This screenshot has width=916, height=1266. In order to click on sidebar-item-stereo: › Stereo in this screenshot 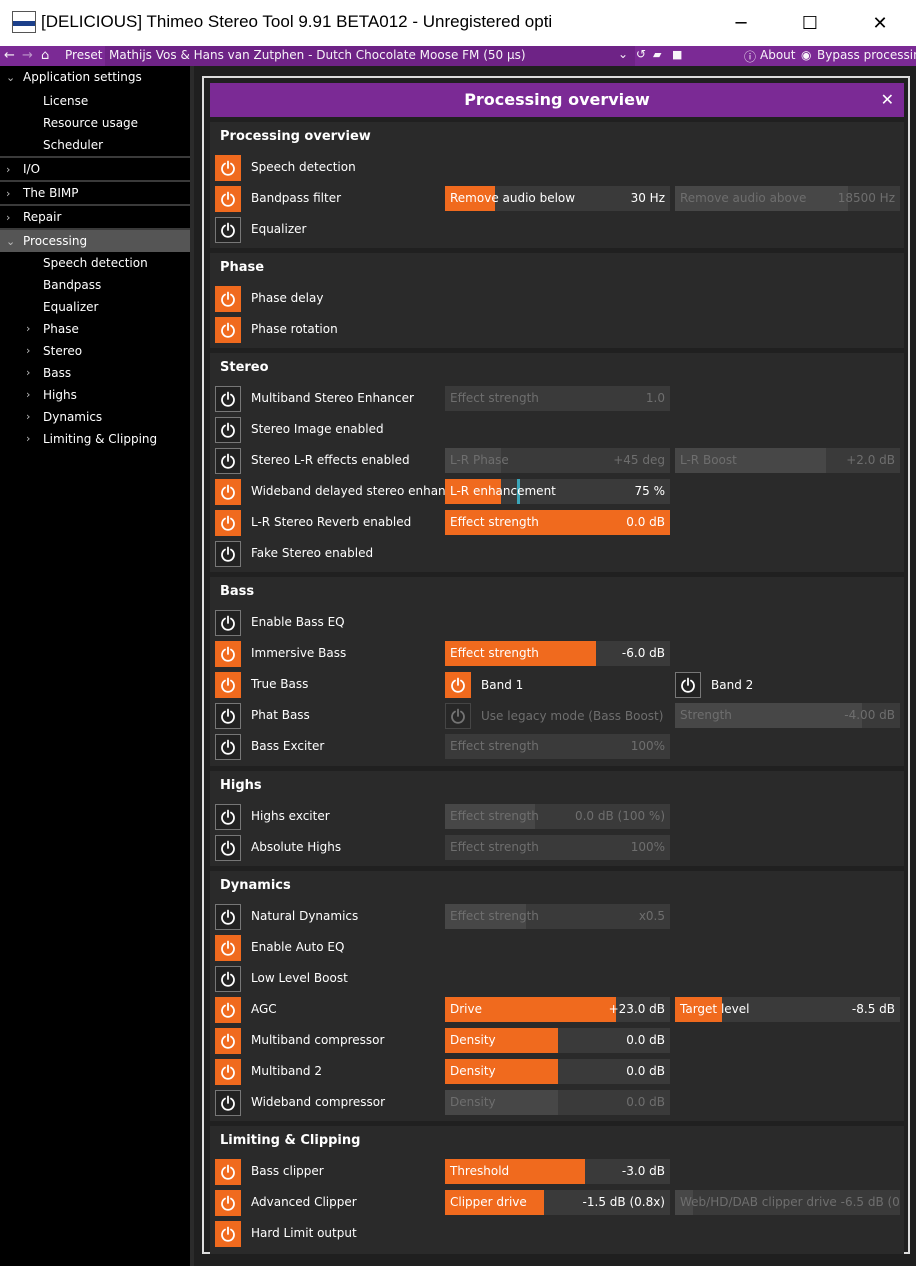, I will do `click(95, 351)`.